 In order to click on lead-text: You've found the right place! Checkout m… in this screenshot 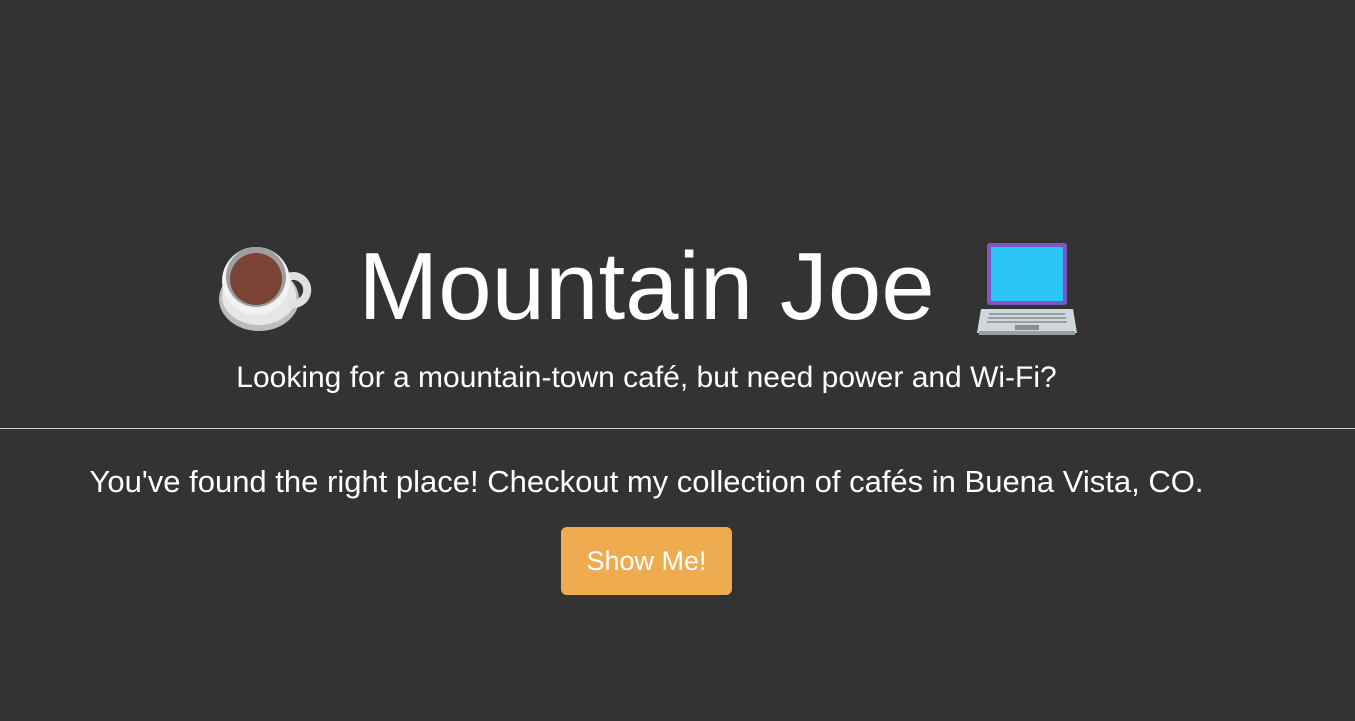, I will do `click(646, 481)`.